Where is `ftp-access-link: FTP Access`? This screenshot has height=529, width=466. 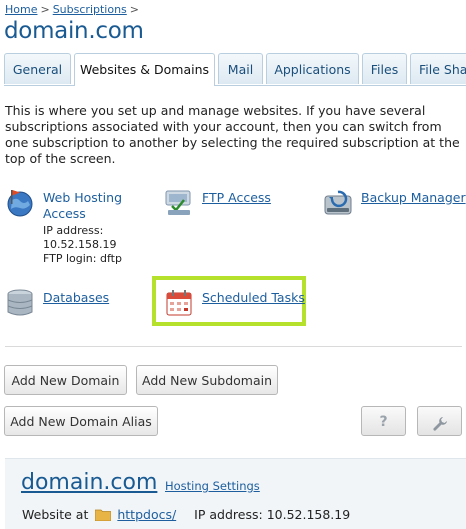
ftp-access-link: FTP Access is located at coordinates (236, 198).